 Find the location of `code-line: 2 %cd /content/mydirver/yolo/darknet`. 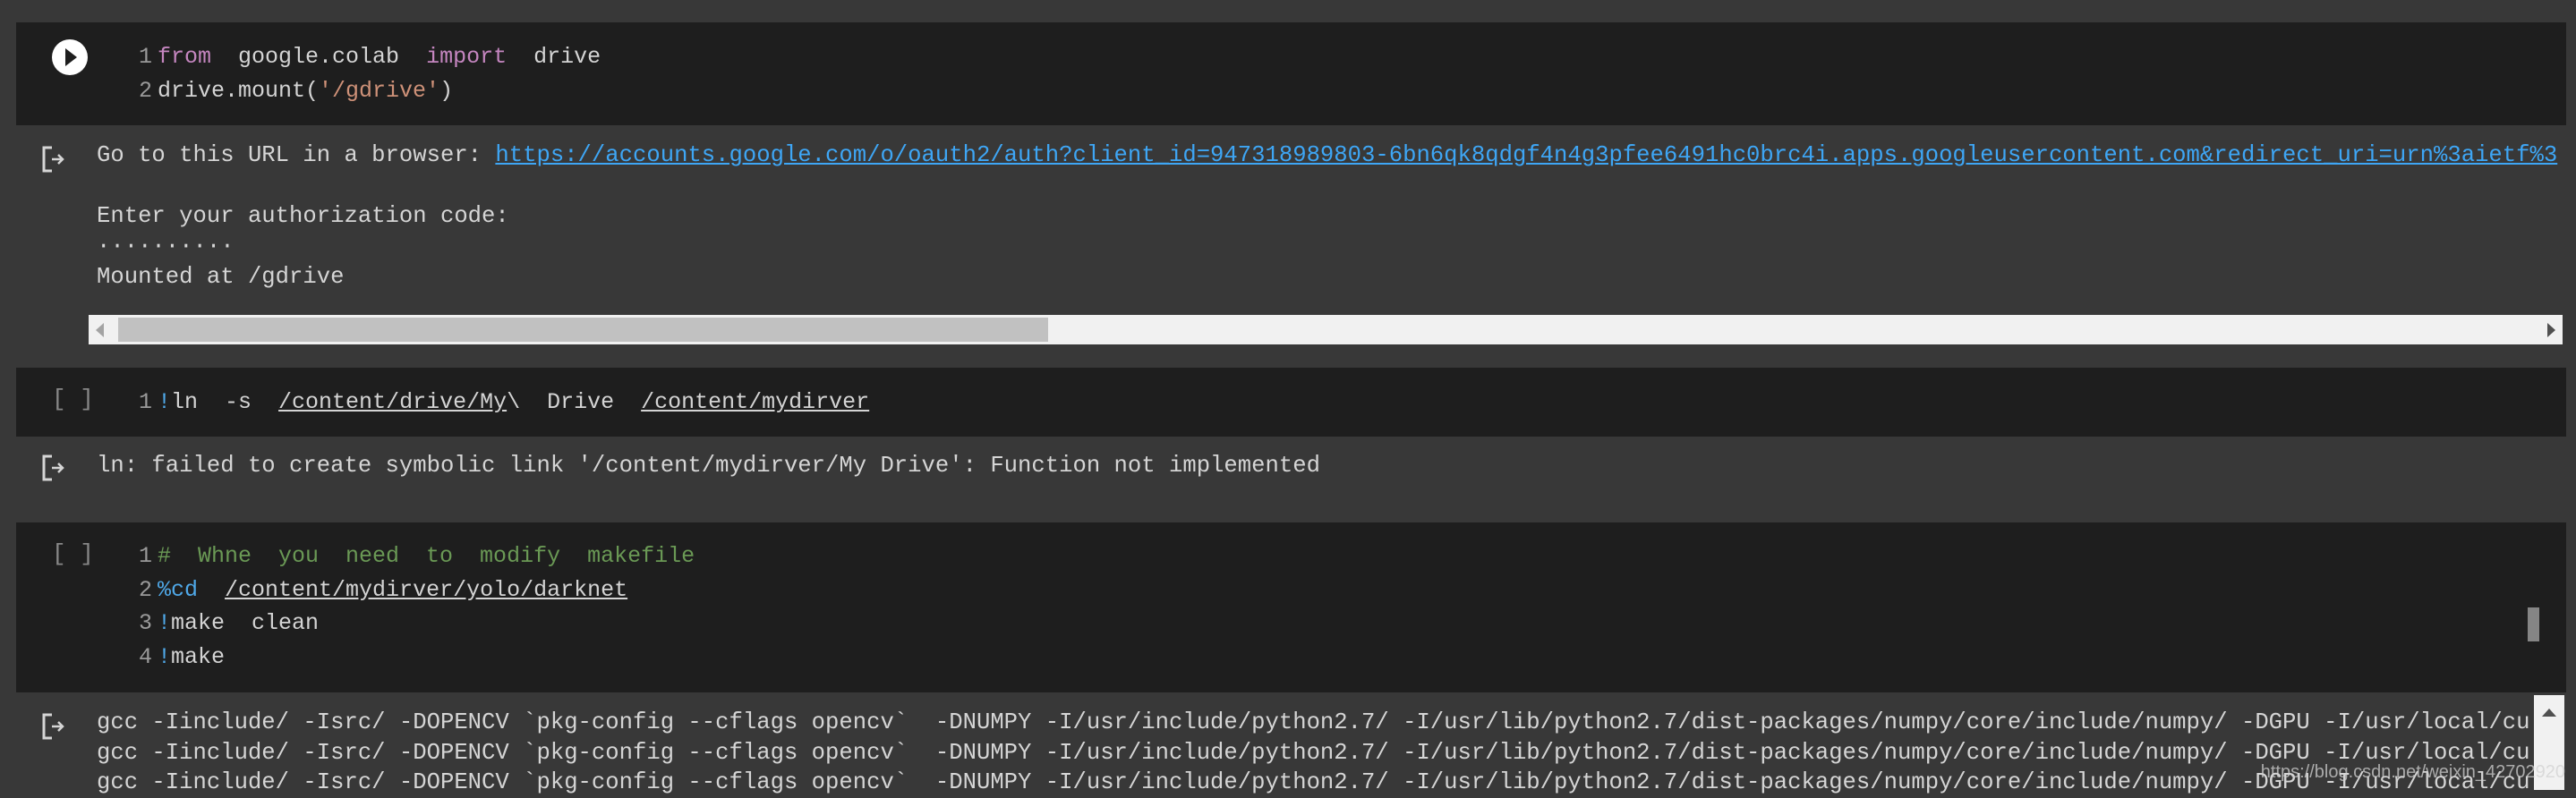

code-line: 2 %cd /content/mydirver/yolo/darknet is located at coordinates (405, 590).